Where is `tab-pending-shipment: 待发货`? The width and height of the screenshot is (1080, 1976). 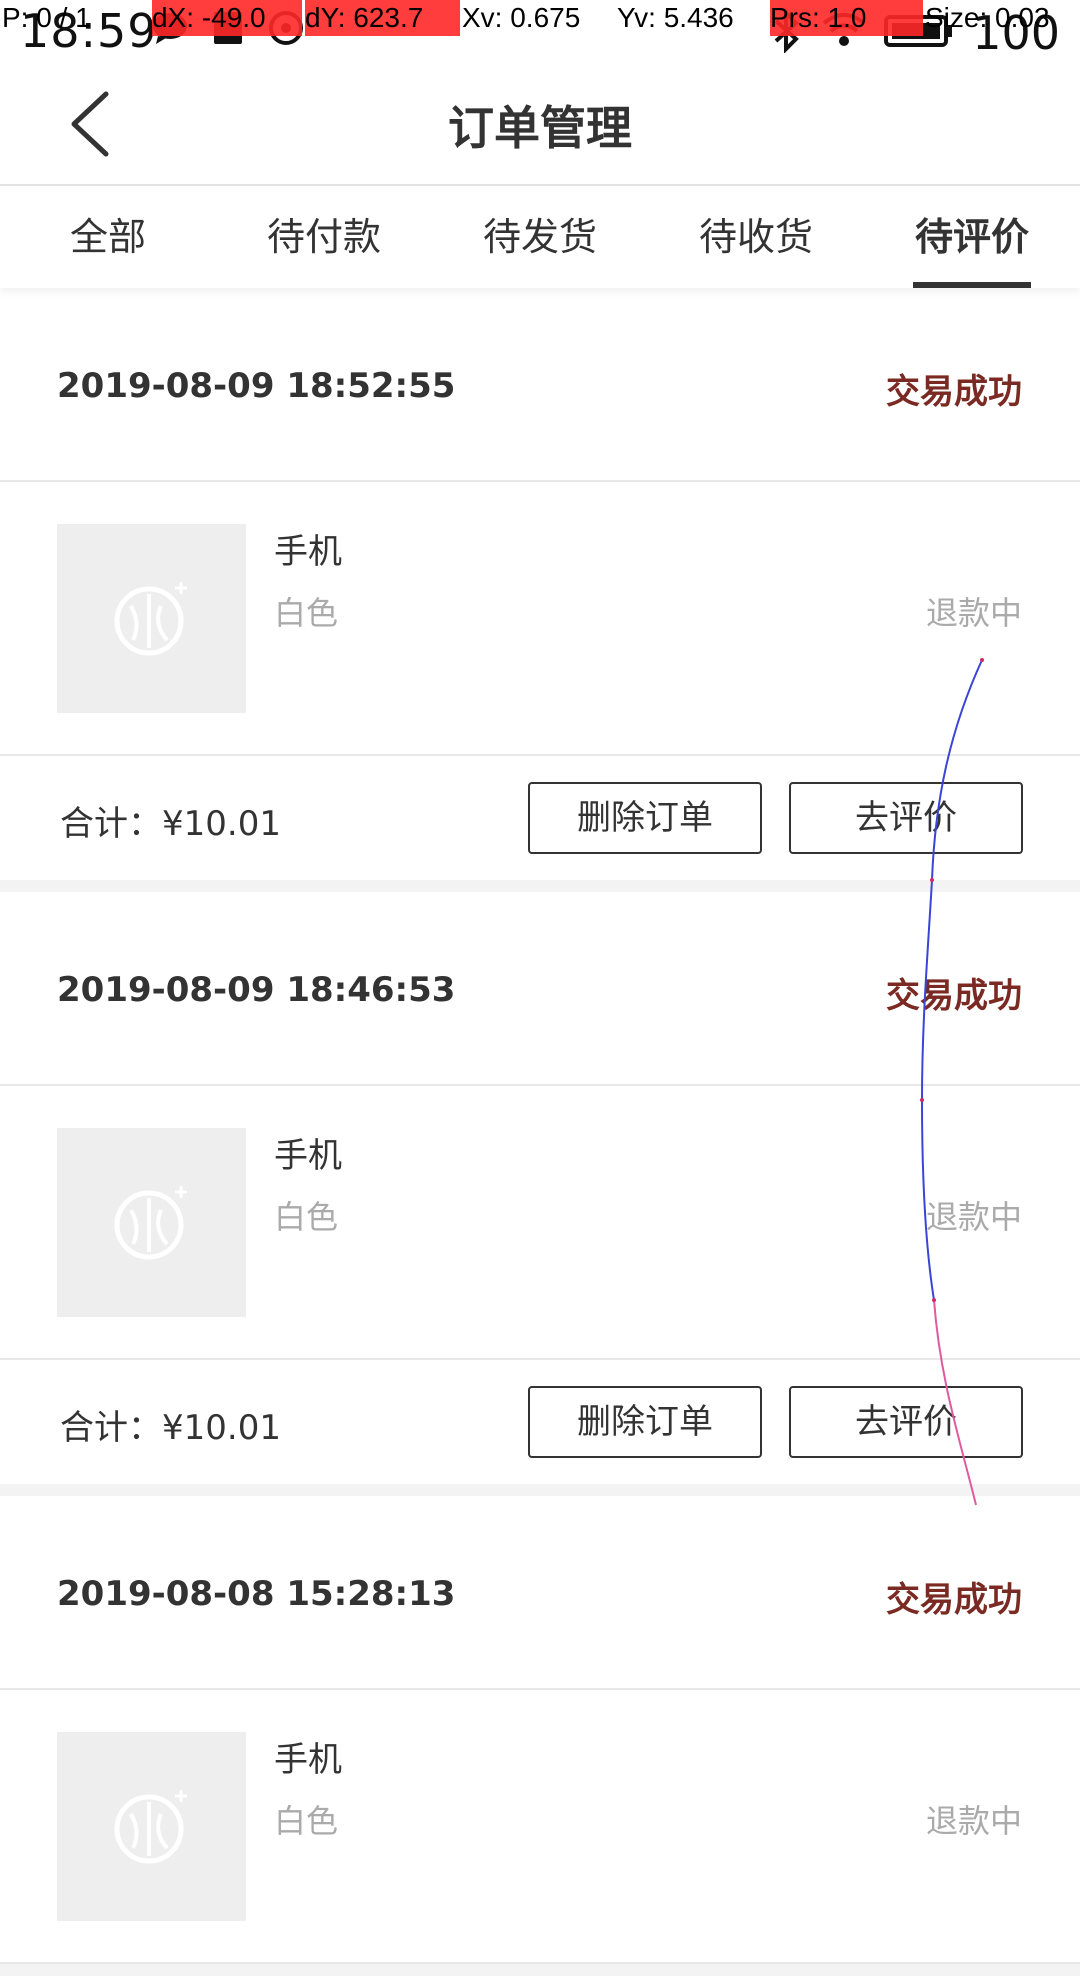
tab-pending-shipment: 待发货 is located at coordinates (540, 237).